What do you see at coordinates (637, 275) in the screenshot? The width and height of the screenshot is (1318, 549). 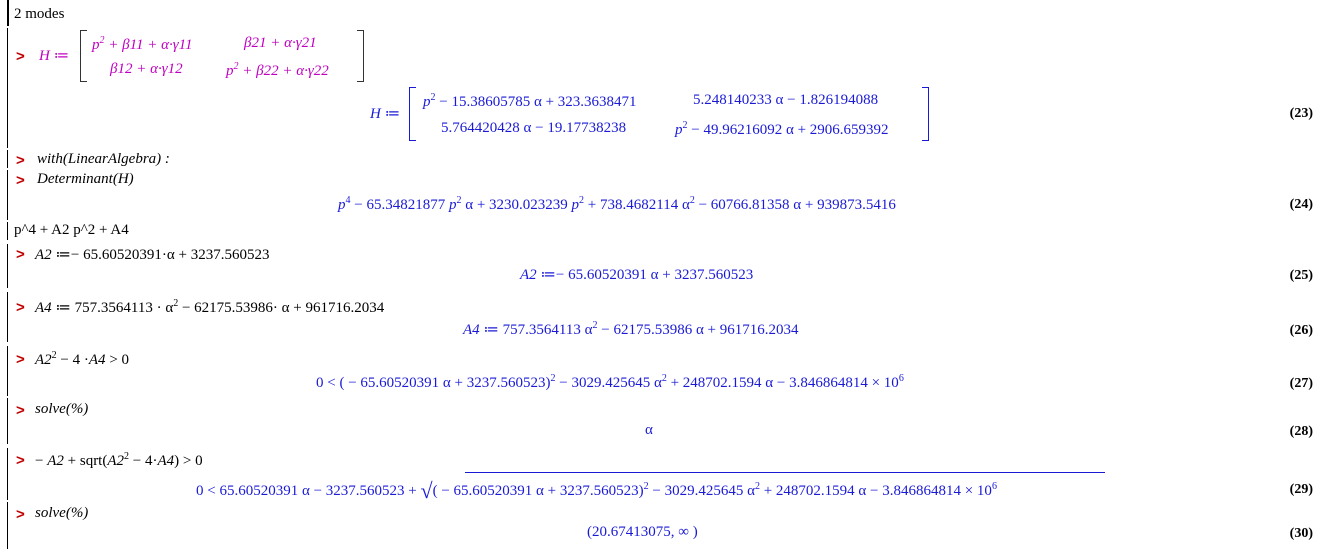 I see `output-25-expression: A2 ≔− 65.60520391 α + 3237.560523` at bounding box center [637, 275].